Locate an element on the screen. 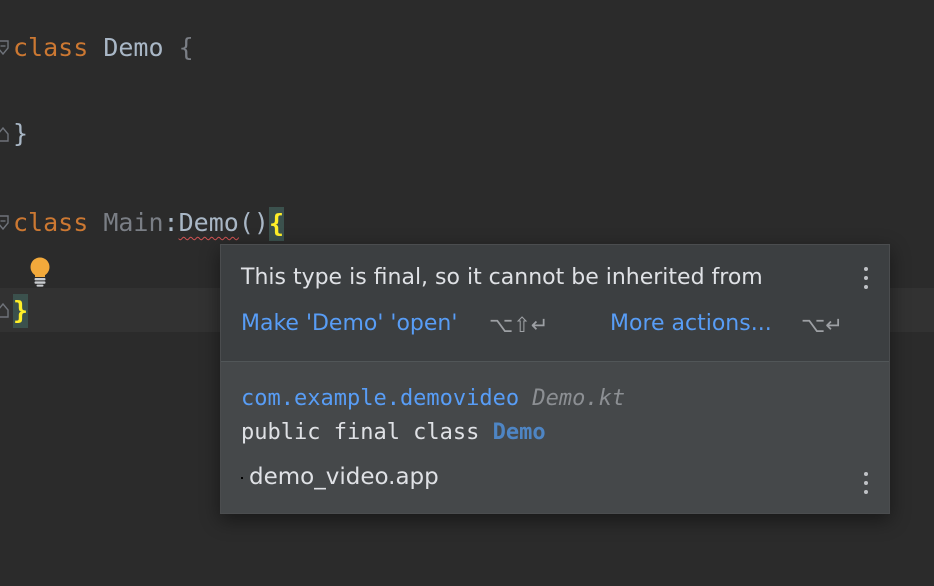 The width and height of the screenshot is (934, 586). open-brace-highlighted: { is located at coordinates (276, 224).